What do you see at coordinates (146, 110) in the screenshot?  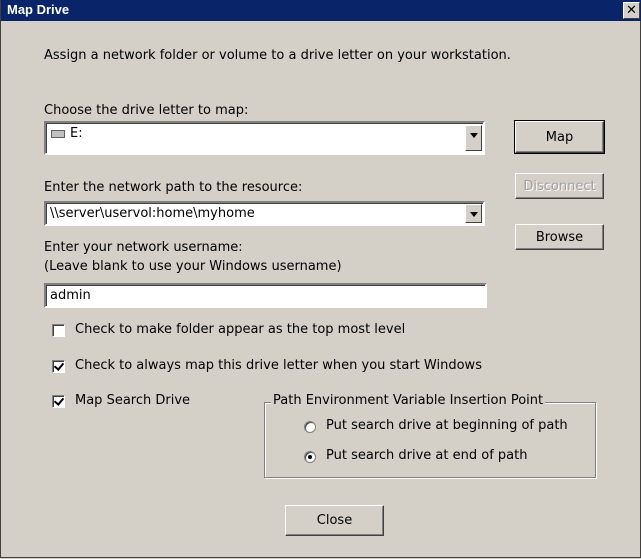 I see `drive-letter-label: Choose the drive letter to map:` at bounding box center [146, 110].